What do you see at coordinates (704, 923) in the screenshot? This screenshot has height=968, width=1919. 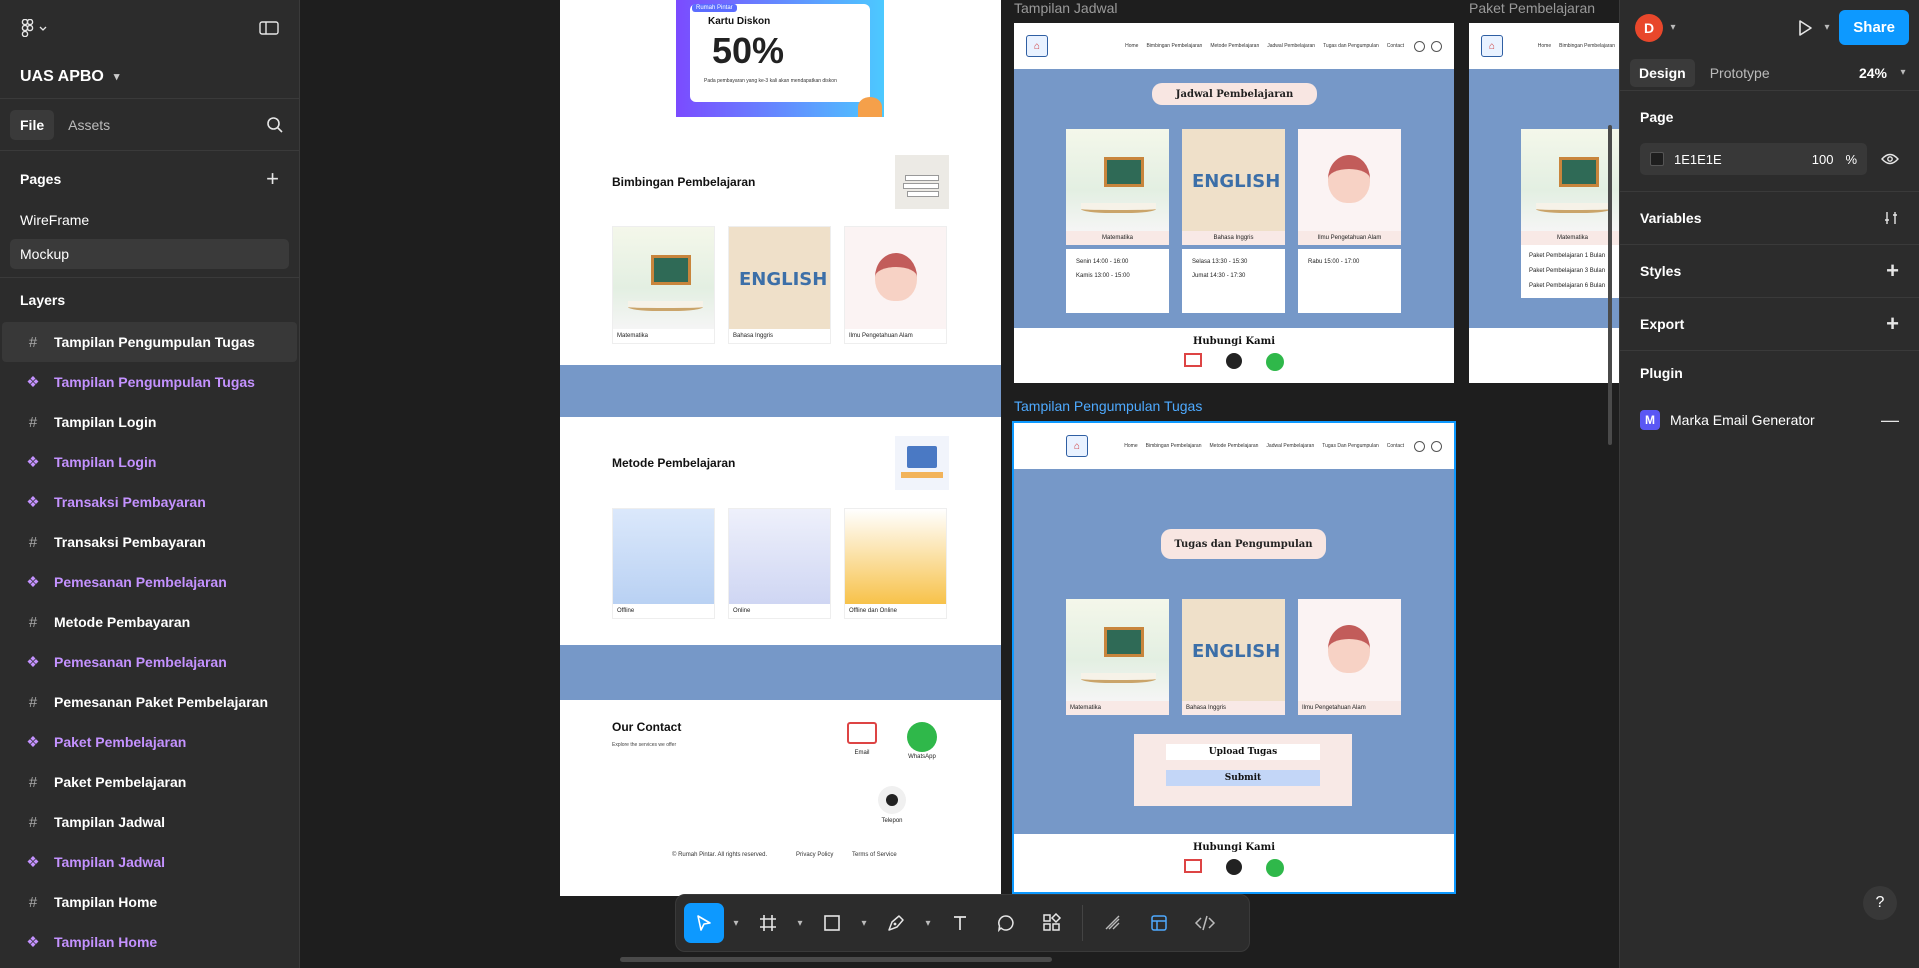 I see `move-tool-button` at bounding box center [704, 923].